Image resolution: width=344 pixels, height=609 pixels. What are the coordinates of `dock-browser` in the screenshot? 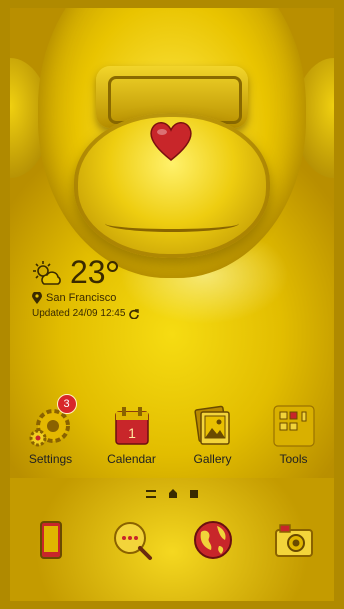 It's located at (212, 540).